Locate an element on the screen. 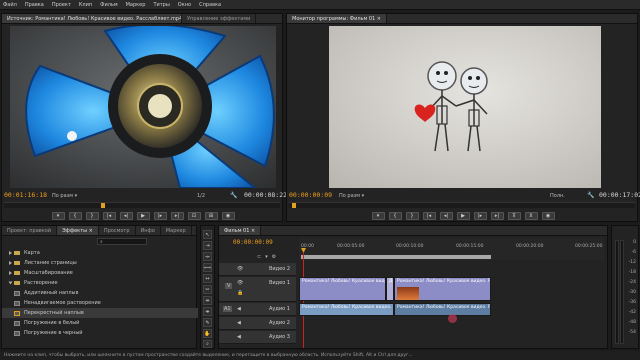 This screenshot has height=360, width=640. overwrite-icon: ⊞ is located at coordinates (211, 216).